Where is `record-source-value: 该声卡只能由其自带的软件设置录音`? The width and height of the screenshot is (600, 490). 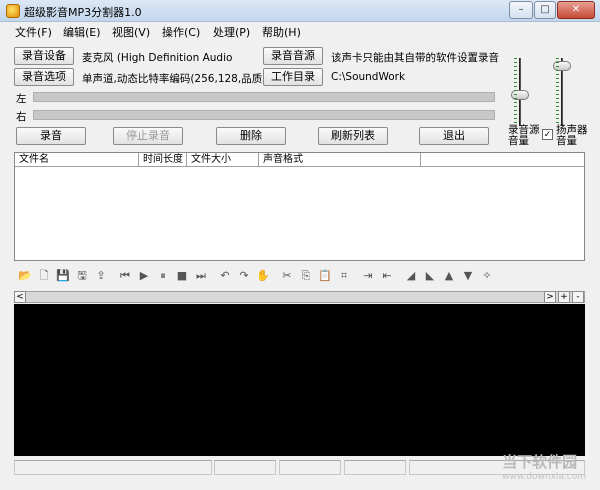 record-source-value: 该声卡只能由其自带的软件设置录音 is located at coordinates (415, 58).